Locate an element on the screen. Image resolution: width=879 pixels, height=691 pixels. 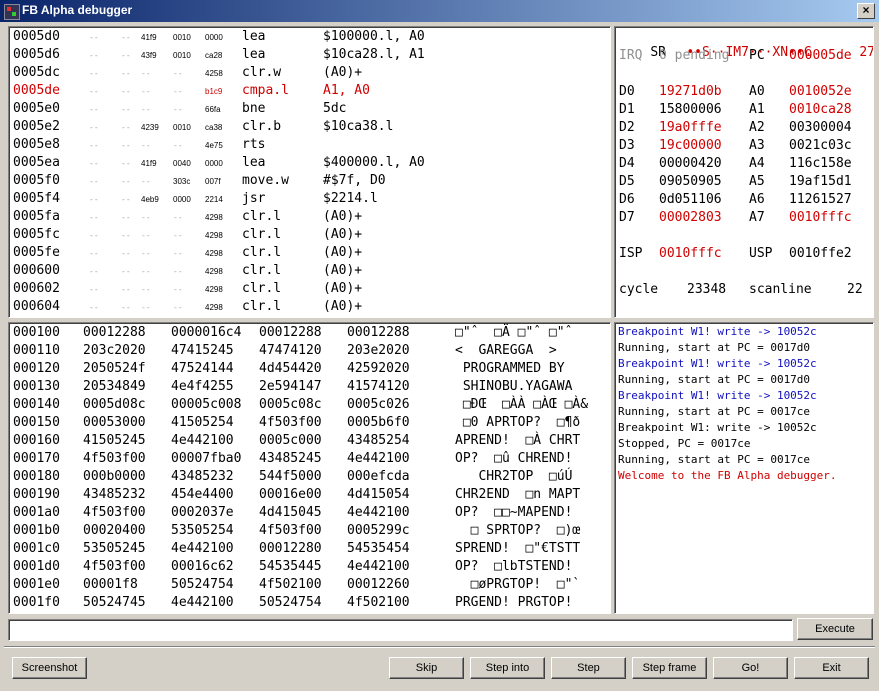
disasm-byte: 4298 is located at coordinates (214, 217).